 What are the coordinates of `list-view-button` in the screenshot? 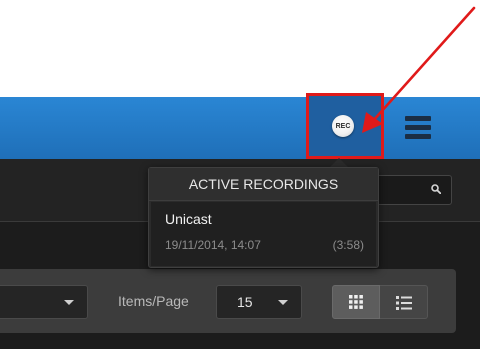 It's located at (404, 302).